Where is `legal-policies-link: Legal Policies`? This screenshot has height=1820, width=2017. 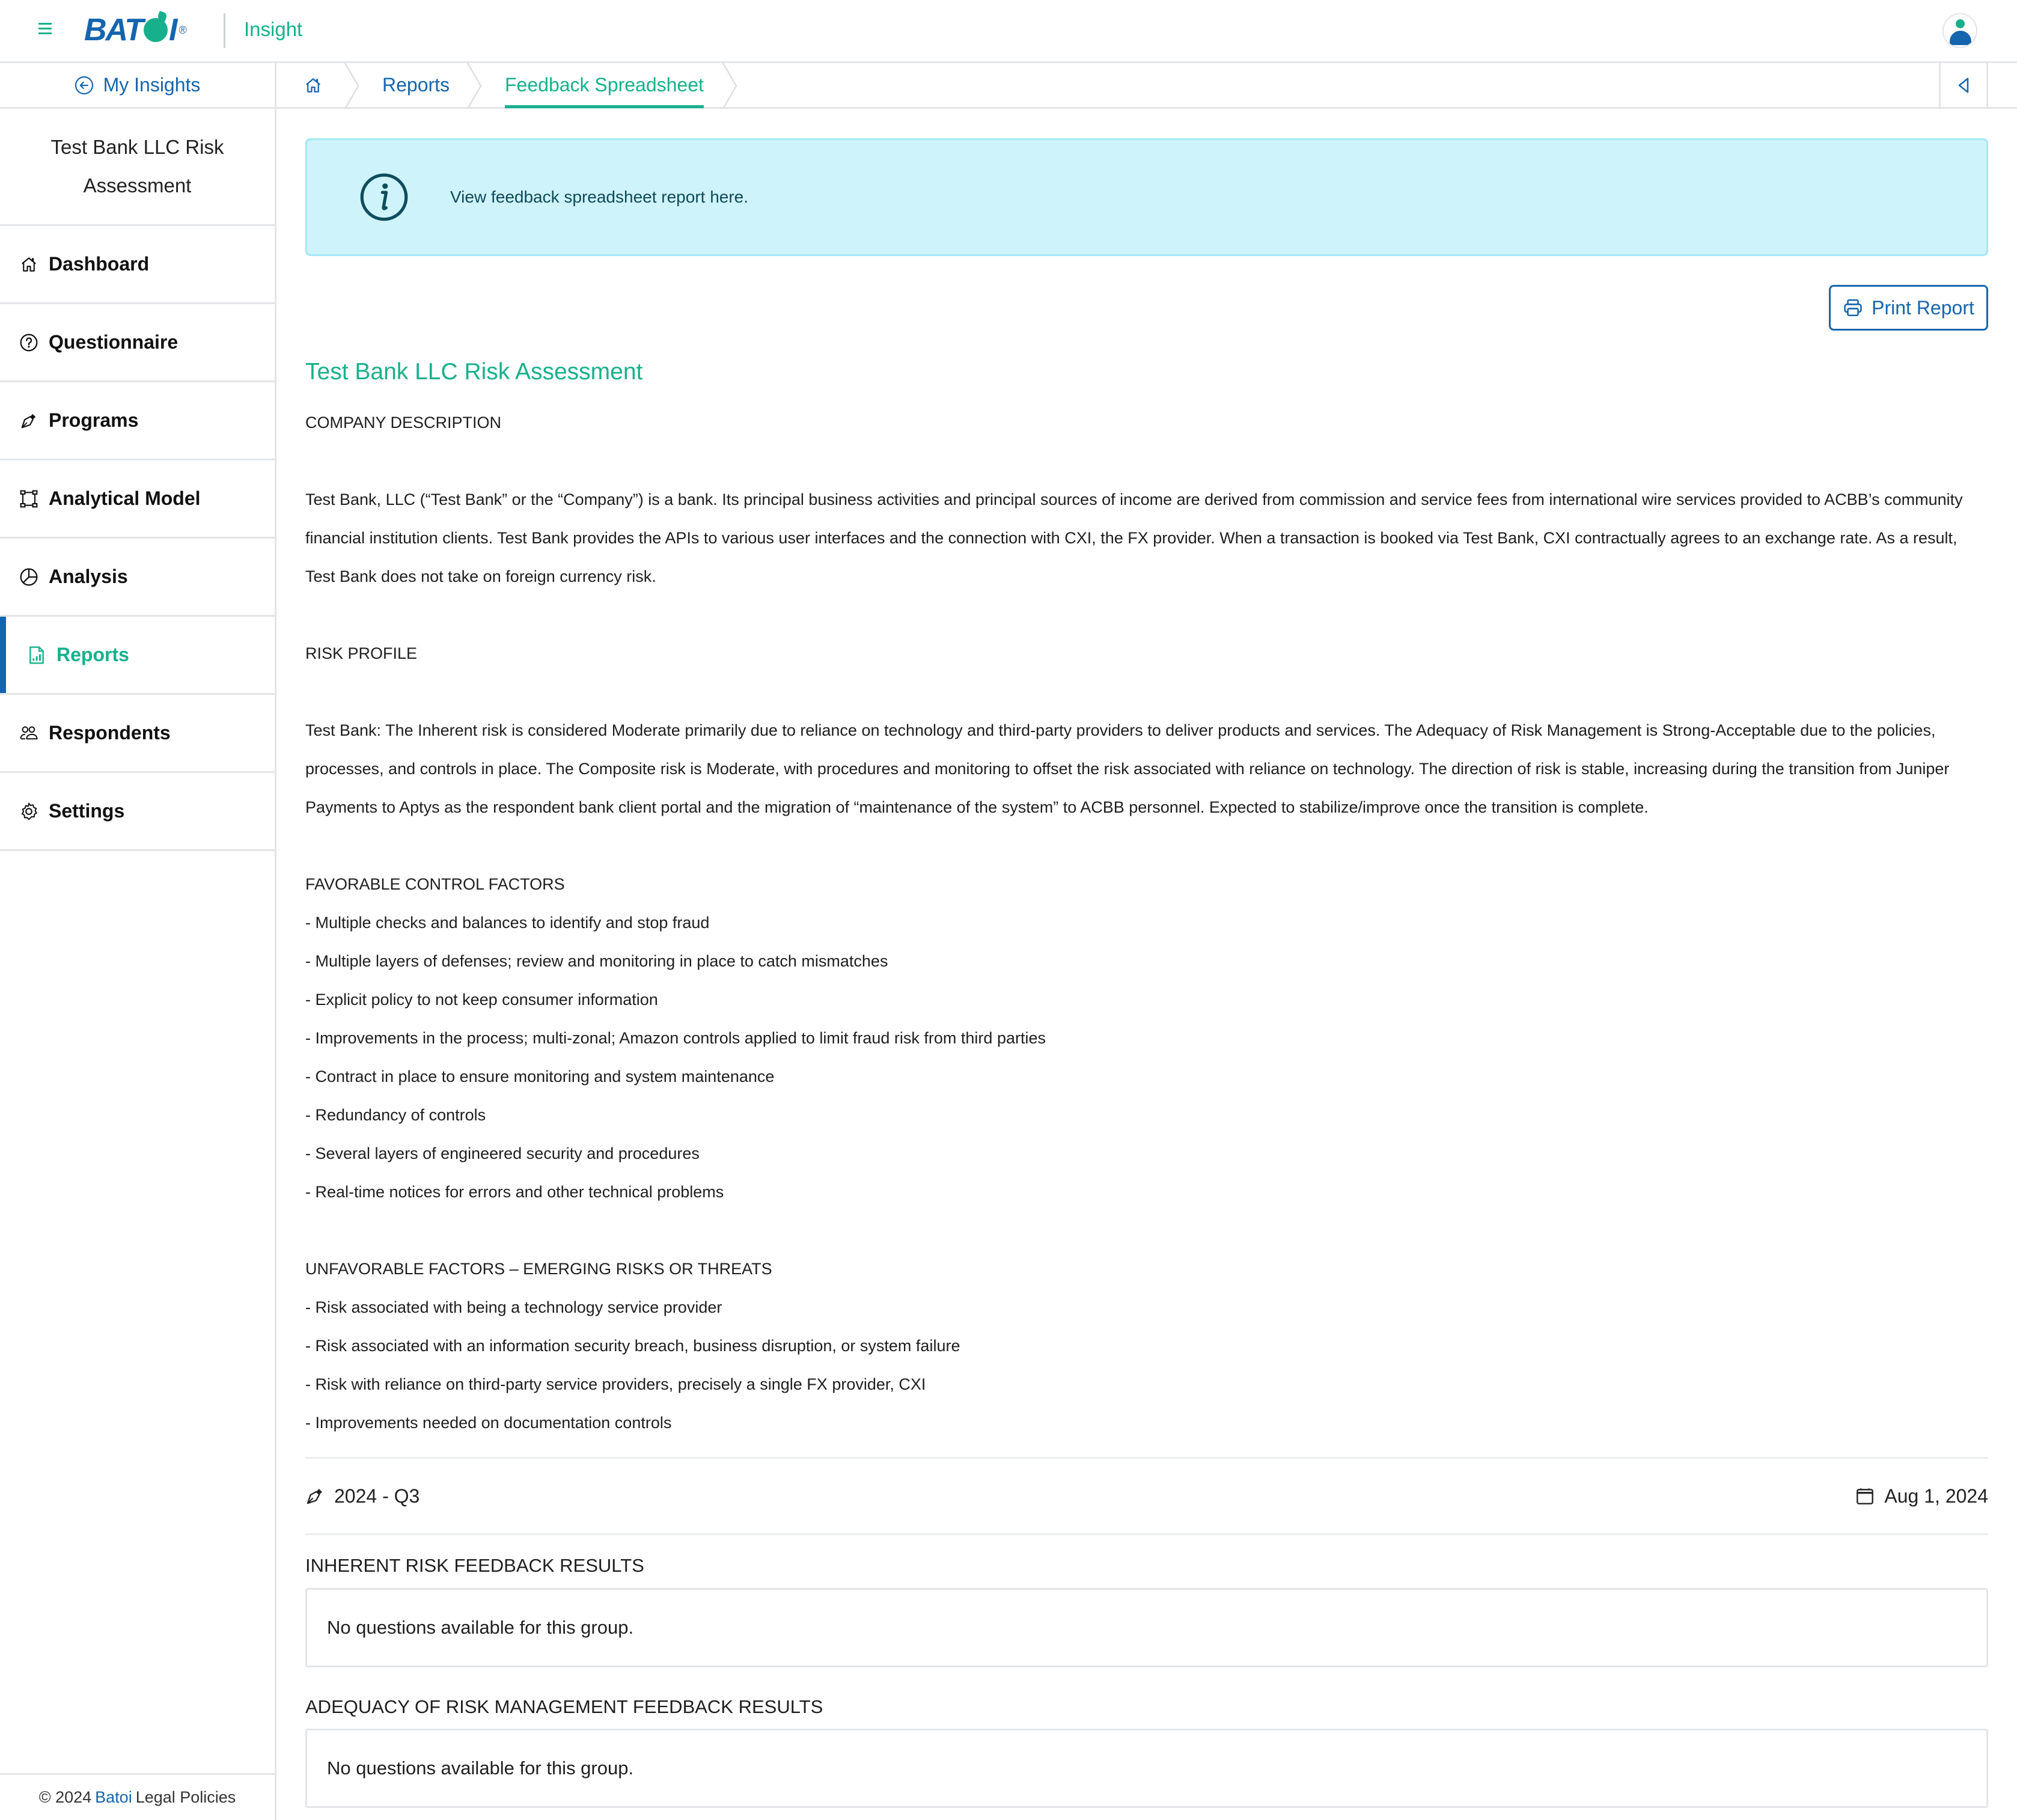 legal-policies-link: Legal Policies is located at coordinates (186, 1797).